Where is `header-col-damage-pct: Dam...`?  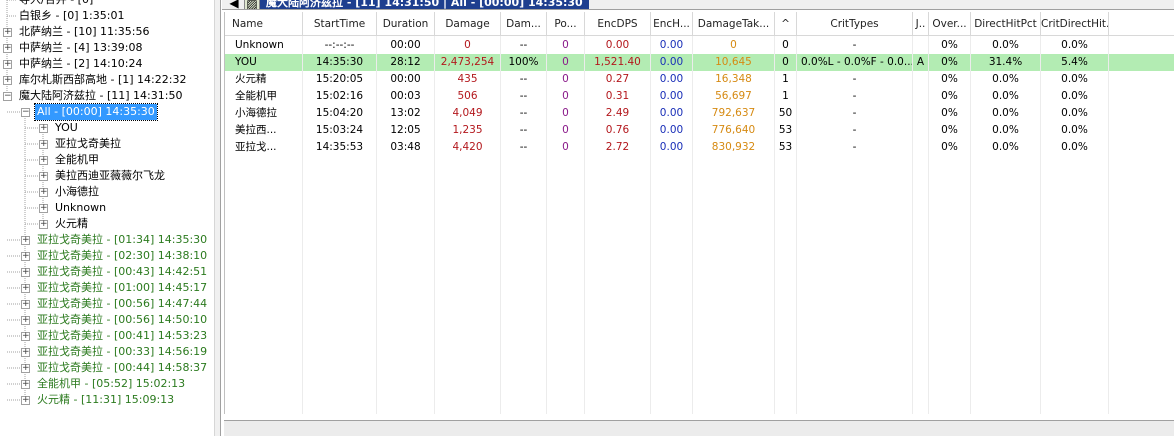 header-col-damage-pct: Dam... is located at coordinates (524, 24).